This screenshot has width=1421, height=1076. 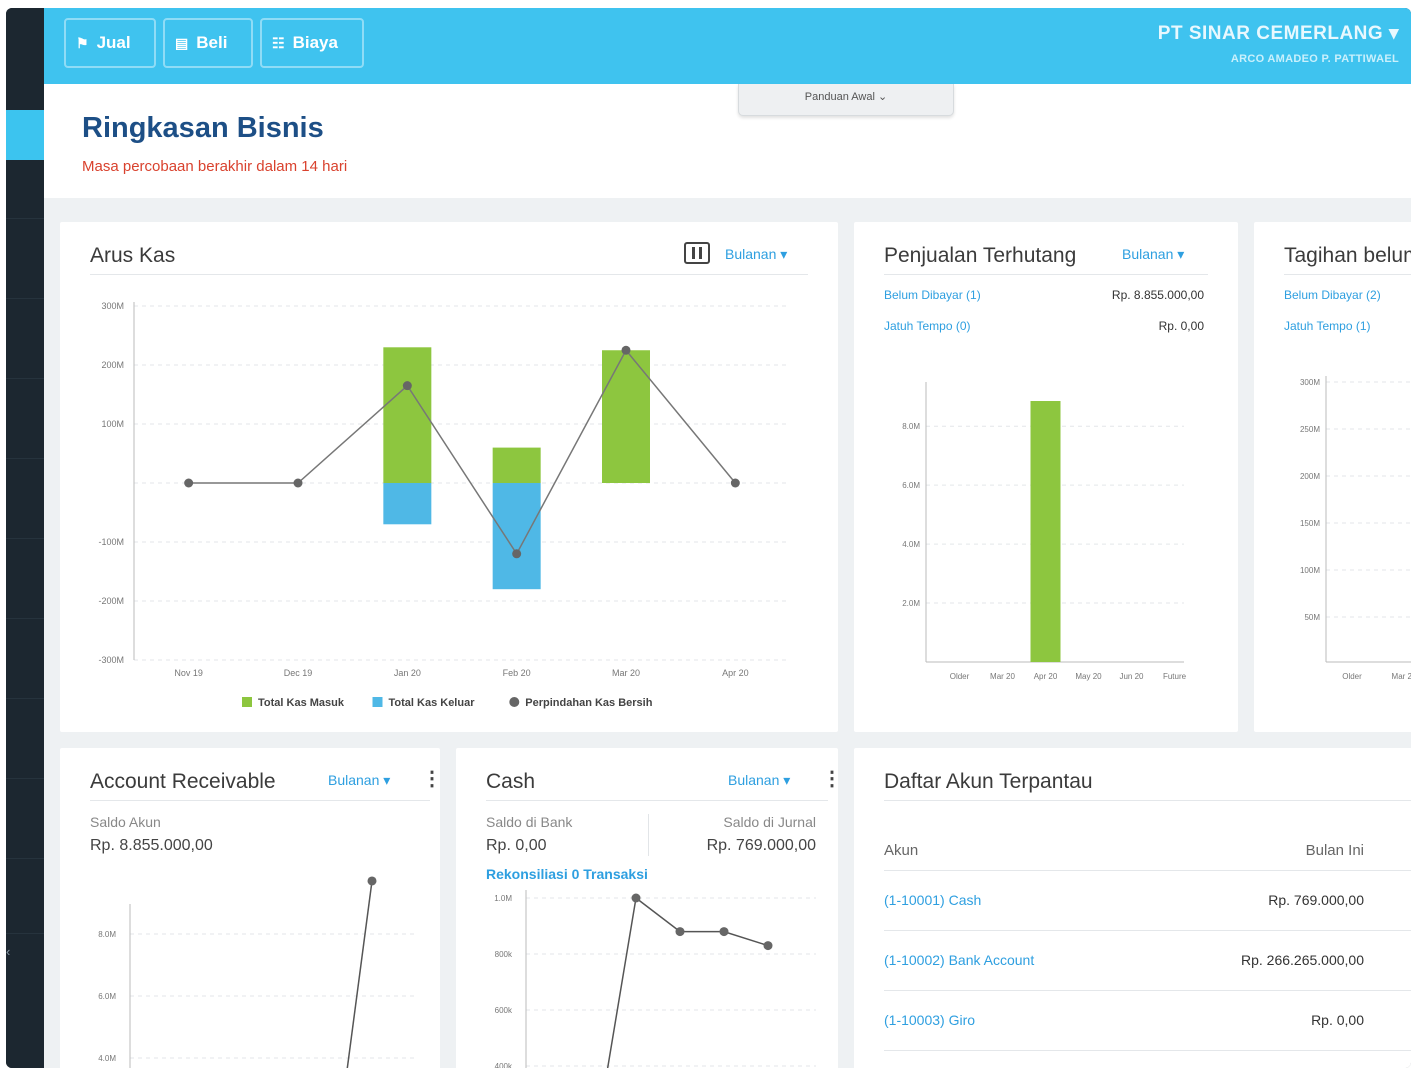 What do you see at coordinates (208, 43) in the screenshot?
I see `beli-button: ▤ Beli` at bounding box center [208, 43].